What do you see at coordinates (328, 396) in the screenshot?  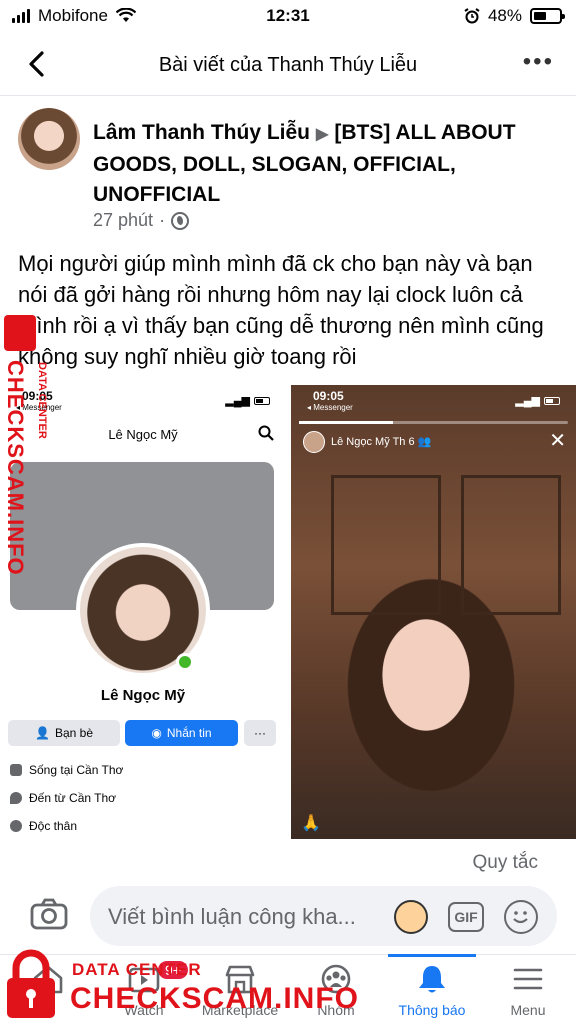 I see `mini-time: 09:05` at bounding box center [328, 396].